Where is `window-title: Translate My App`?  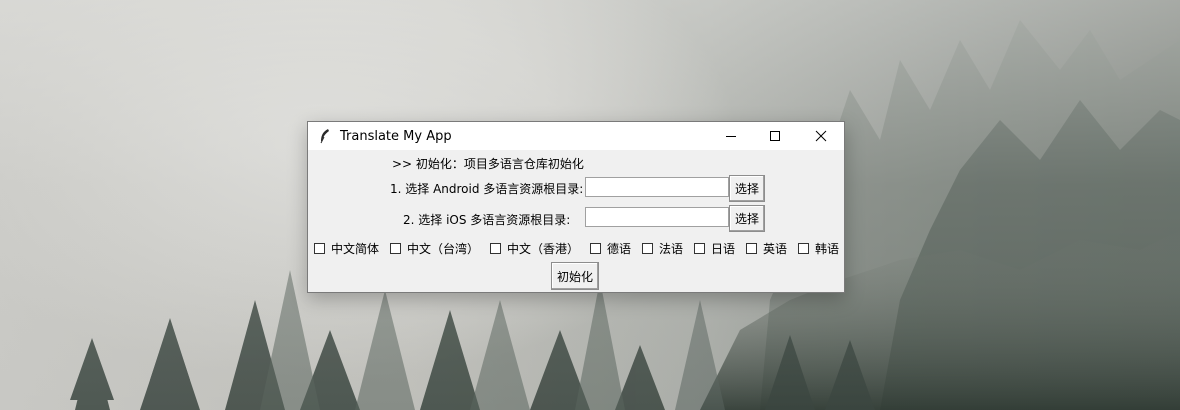 window-title: Translate My App is located at coordinates (396, 136).